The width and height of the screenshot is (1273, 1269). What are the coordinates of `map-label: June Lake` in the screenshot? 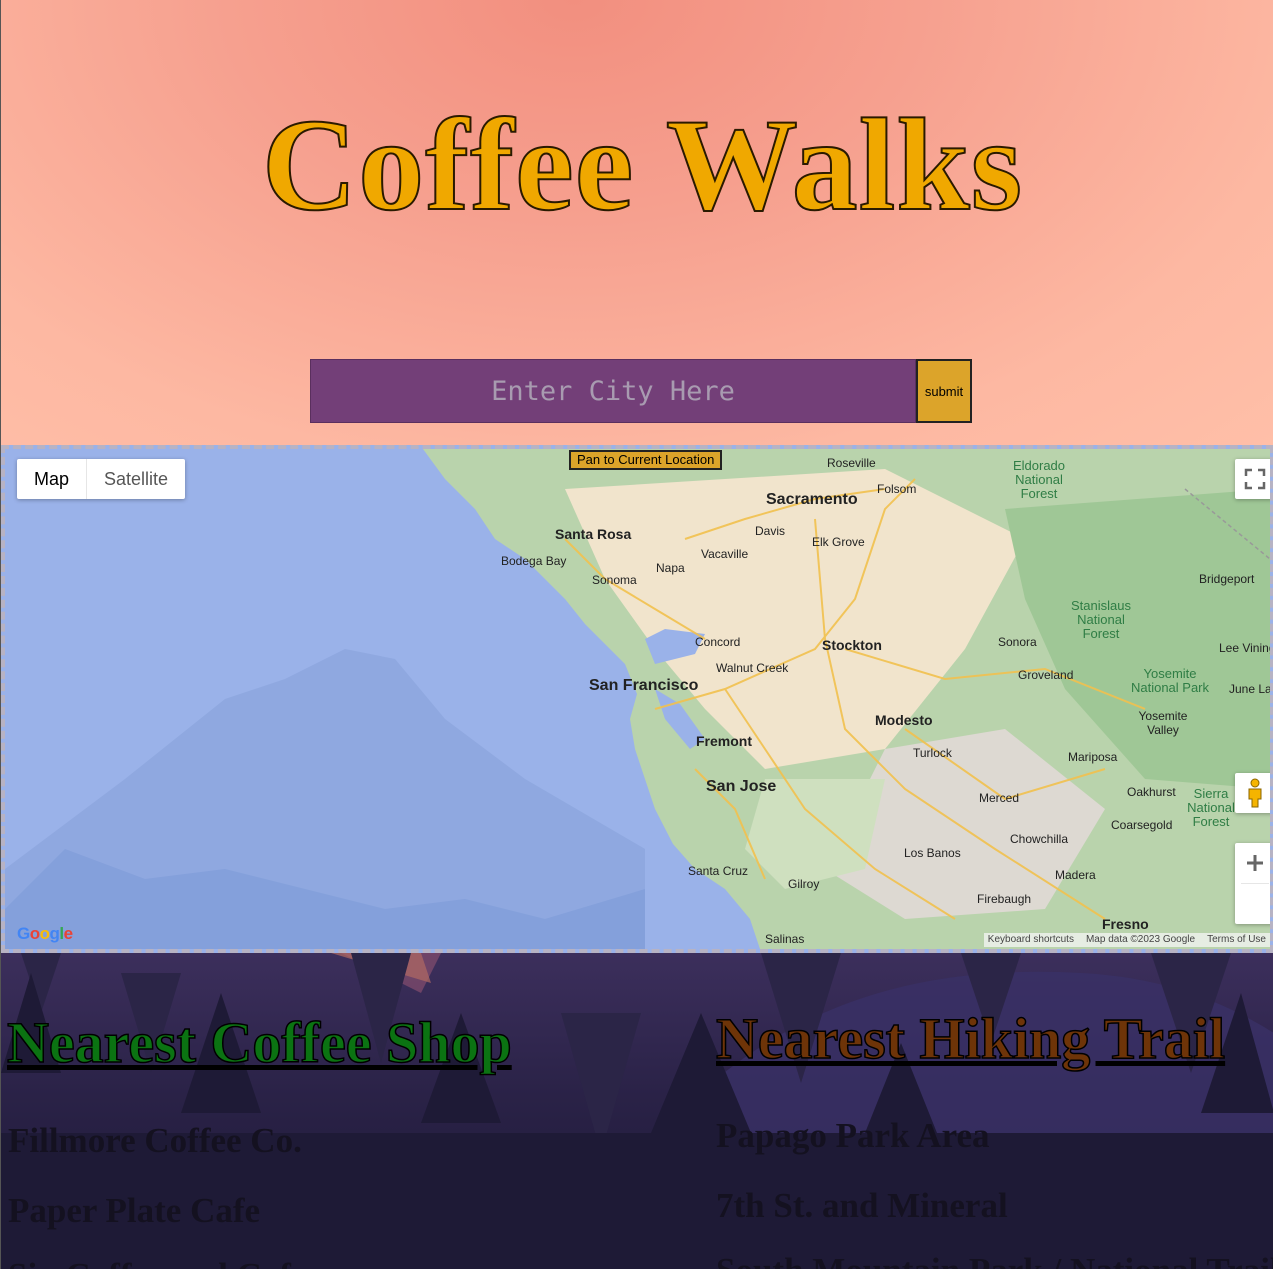 It's located at (1250, 689).